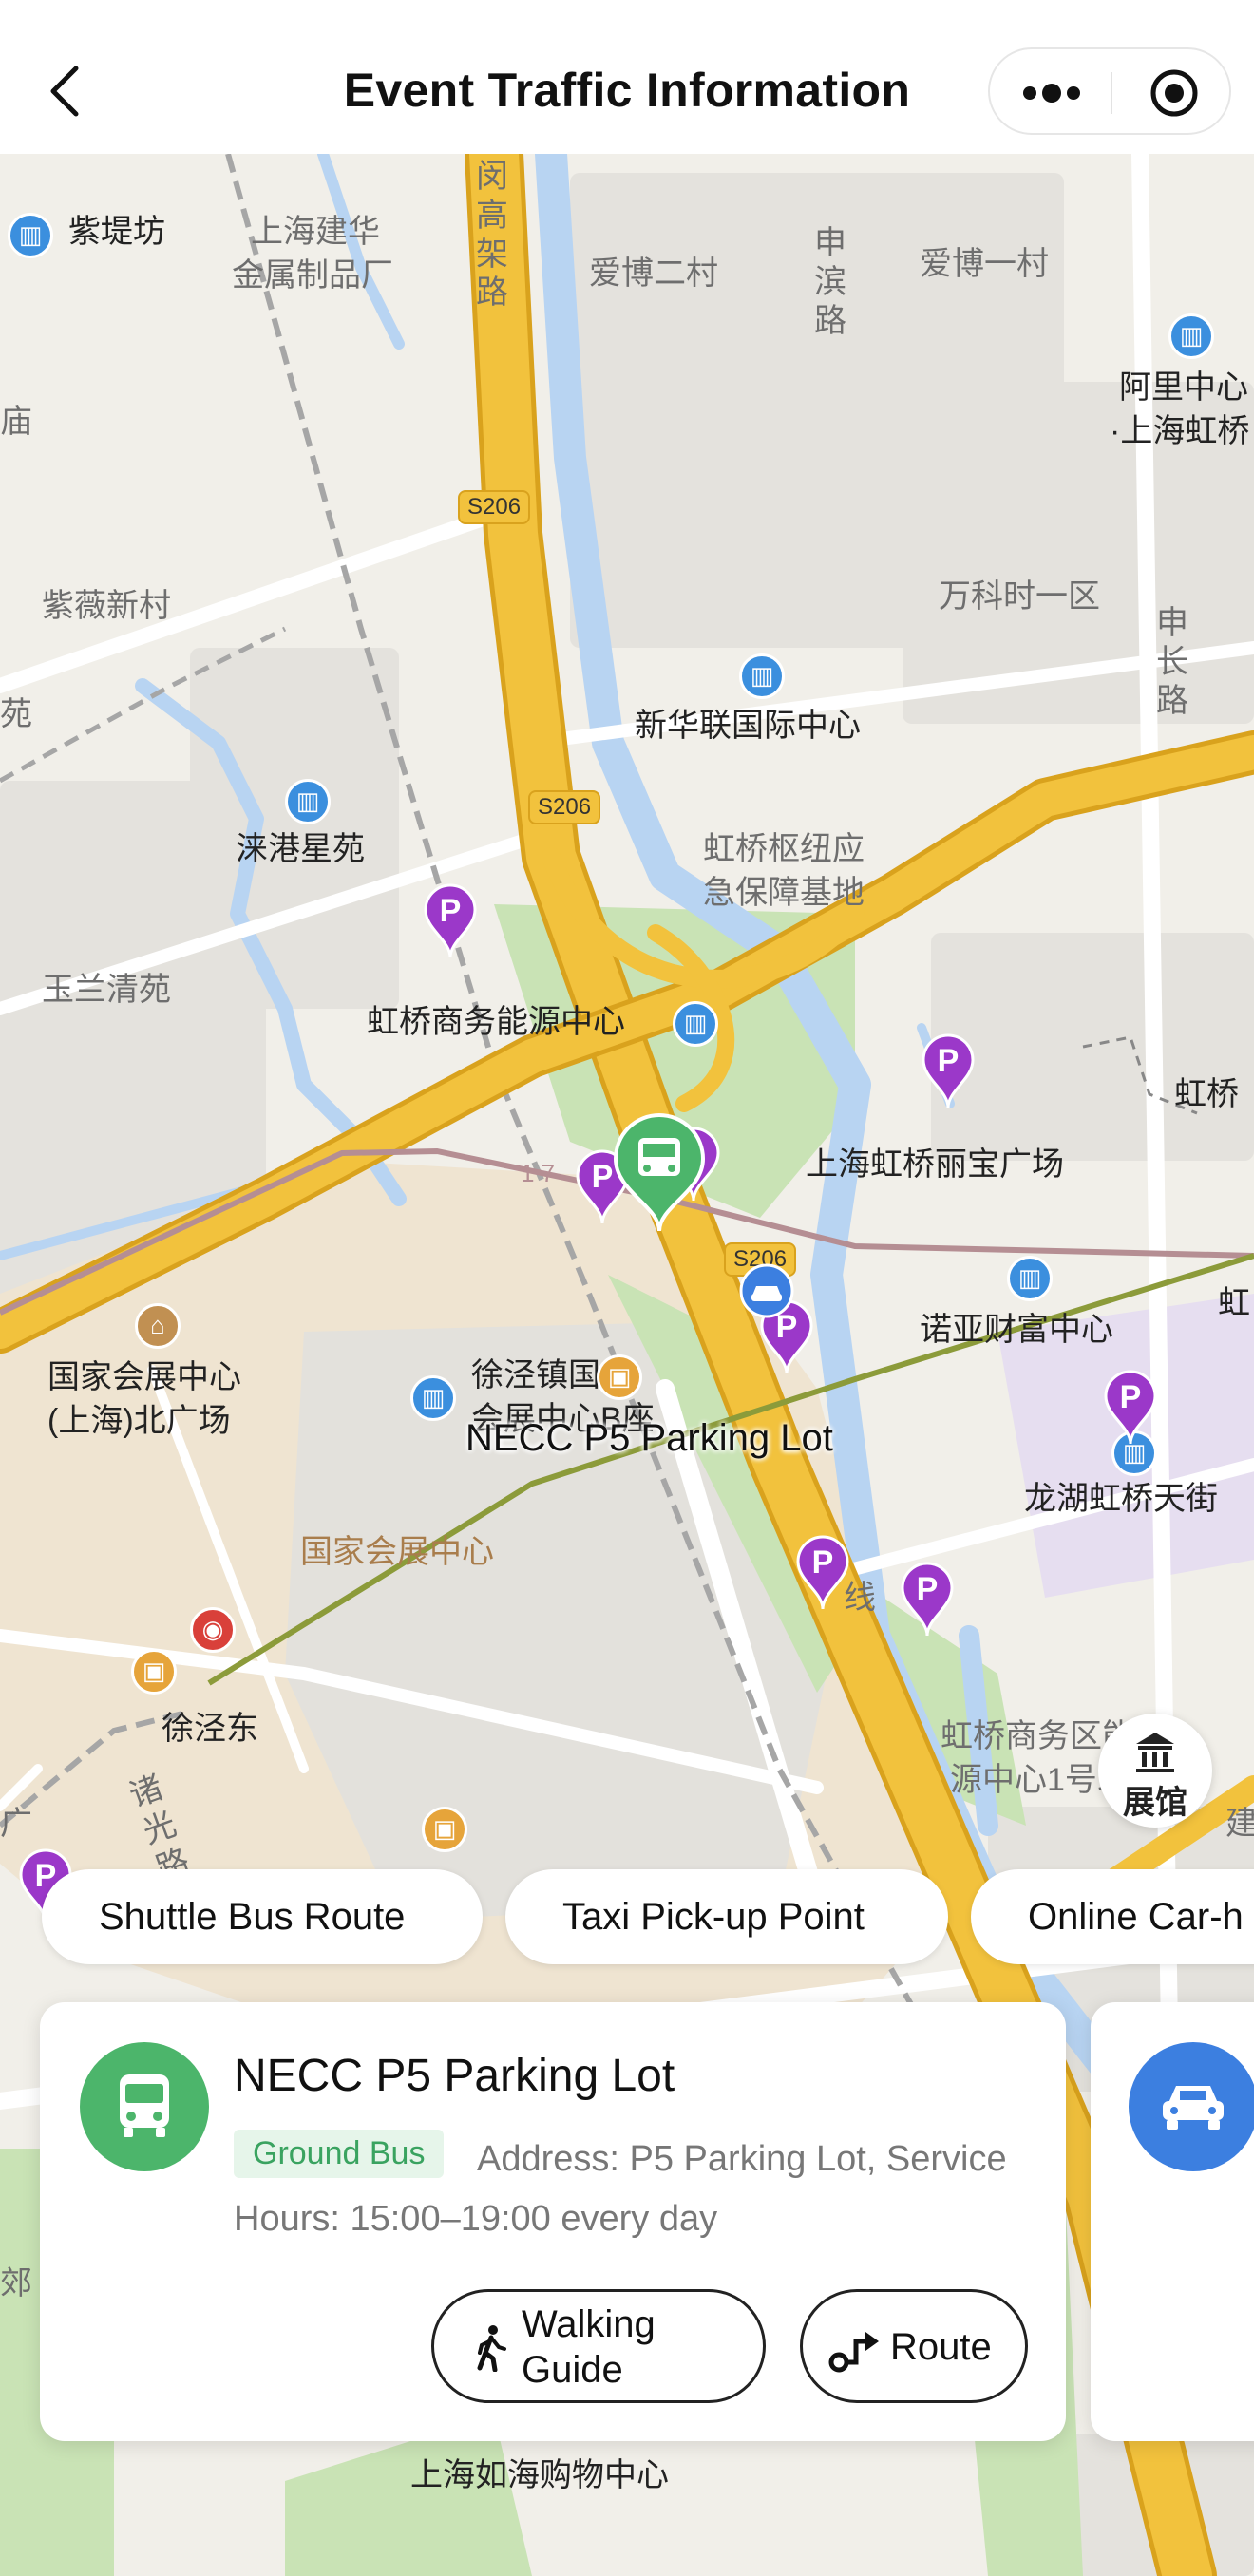  Describe the element at coordinates (726, 1916) in the screenshot. I see `chip-taxi-pickup-point: Taxi Pick-up Point` at that location.